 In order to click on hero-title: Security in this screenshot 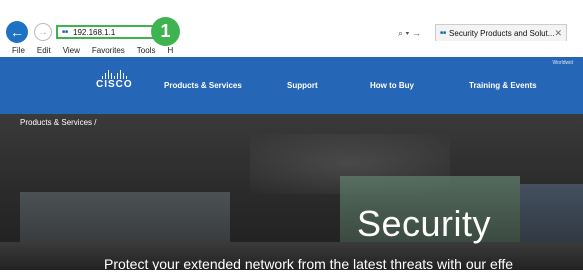, I will do `click(424, 223)`.